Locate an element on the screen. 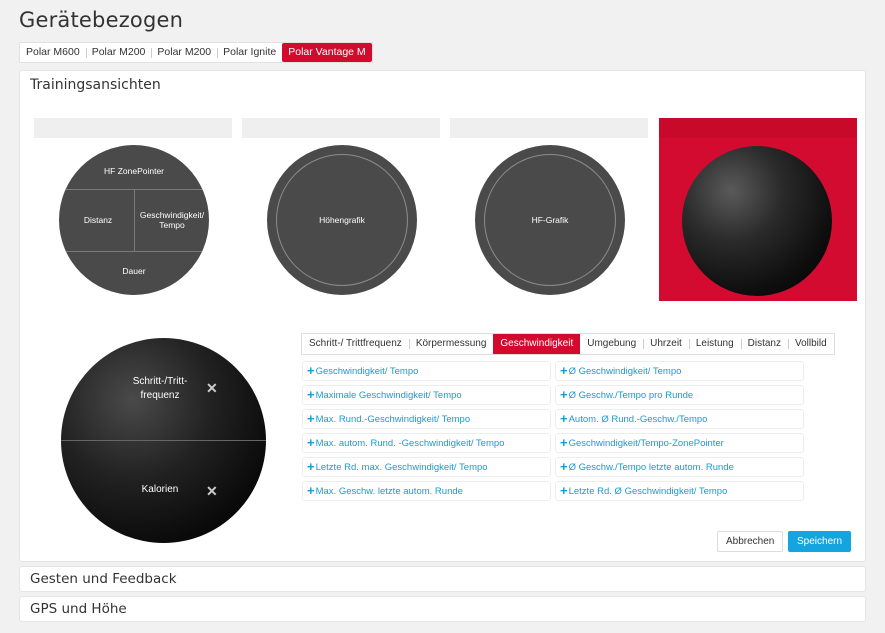  tab-polar-m600: Polar M600 is located at coordinates (53, 52).